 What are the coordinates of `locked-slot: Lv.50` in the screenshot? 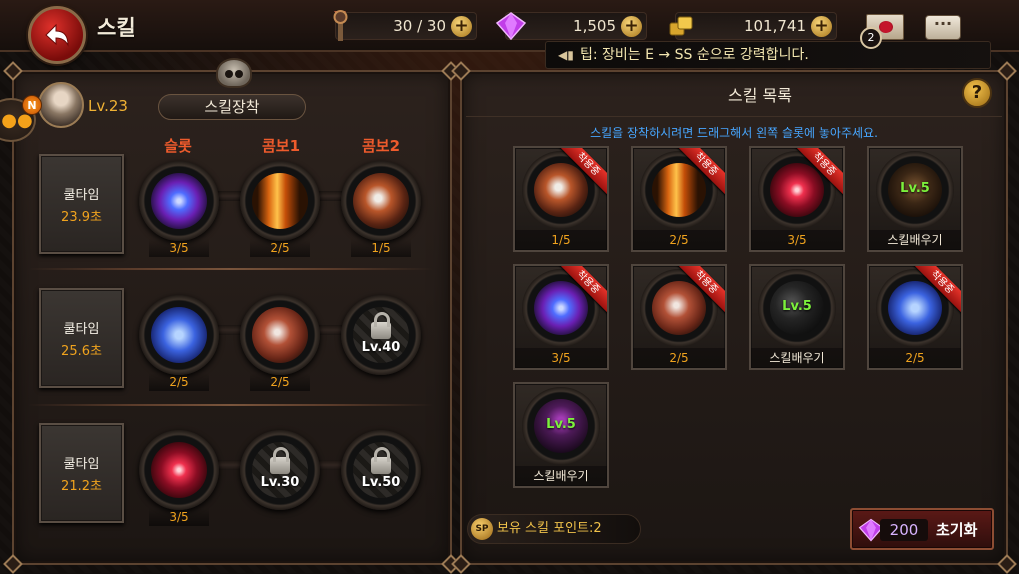 It's located at (381, 478).